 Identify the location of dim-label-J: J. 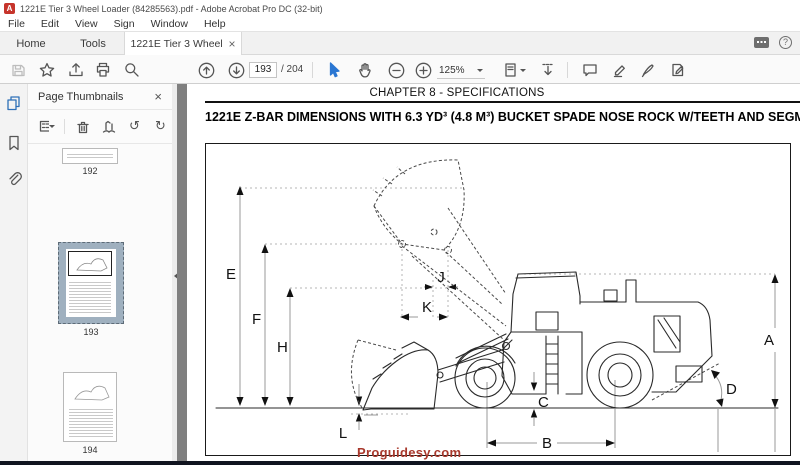
(441, 277).